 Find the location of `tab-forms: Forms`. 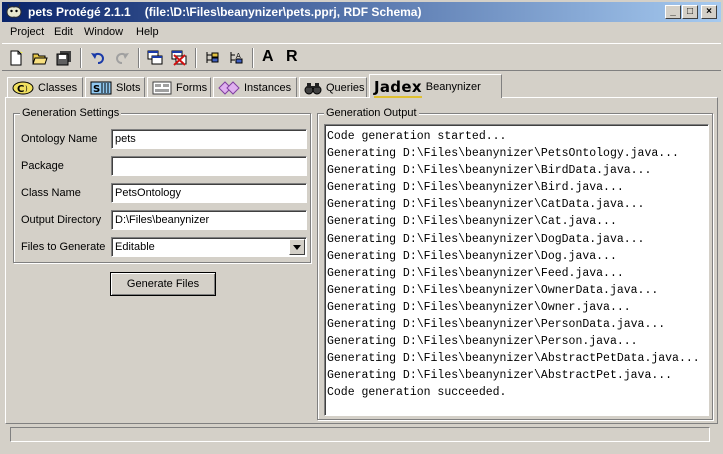

tab-forms: Forms is located at coordinates (179, 87).